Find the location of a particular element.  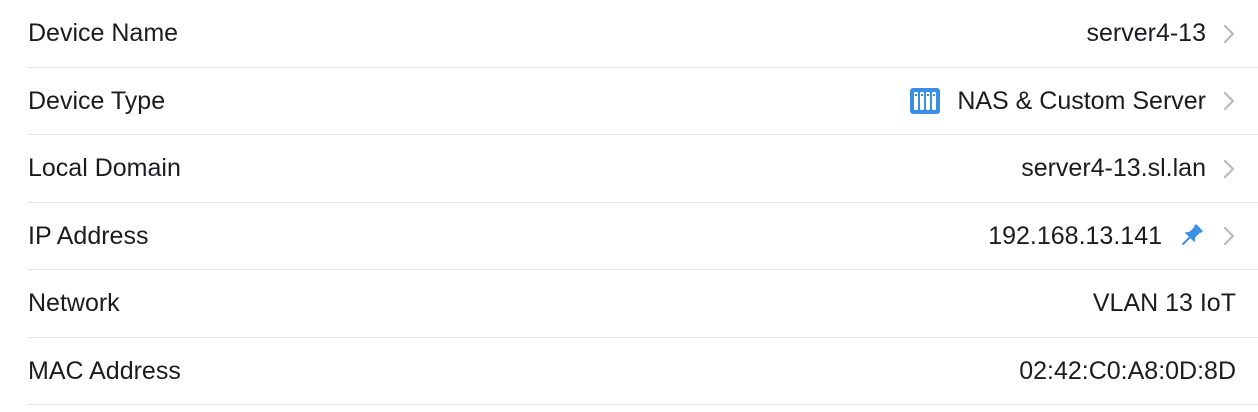

device-type-value-wrap: NAS & Custom Server is located at coordinates (1072, 101).